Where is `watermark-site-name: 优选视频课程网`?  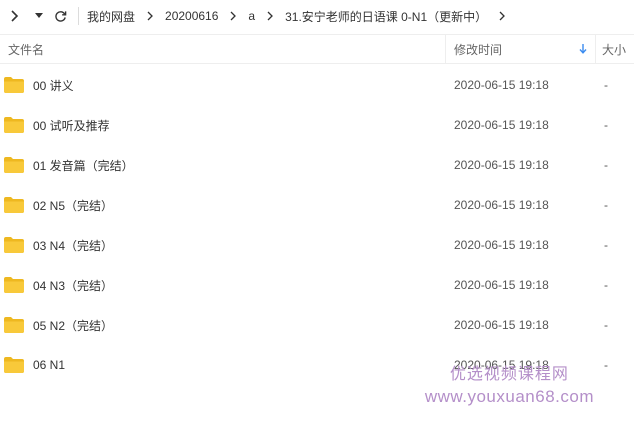 watermark-site-name: 优选视频课程网 is located at coordinates (509, 374).